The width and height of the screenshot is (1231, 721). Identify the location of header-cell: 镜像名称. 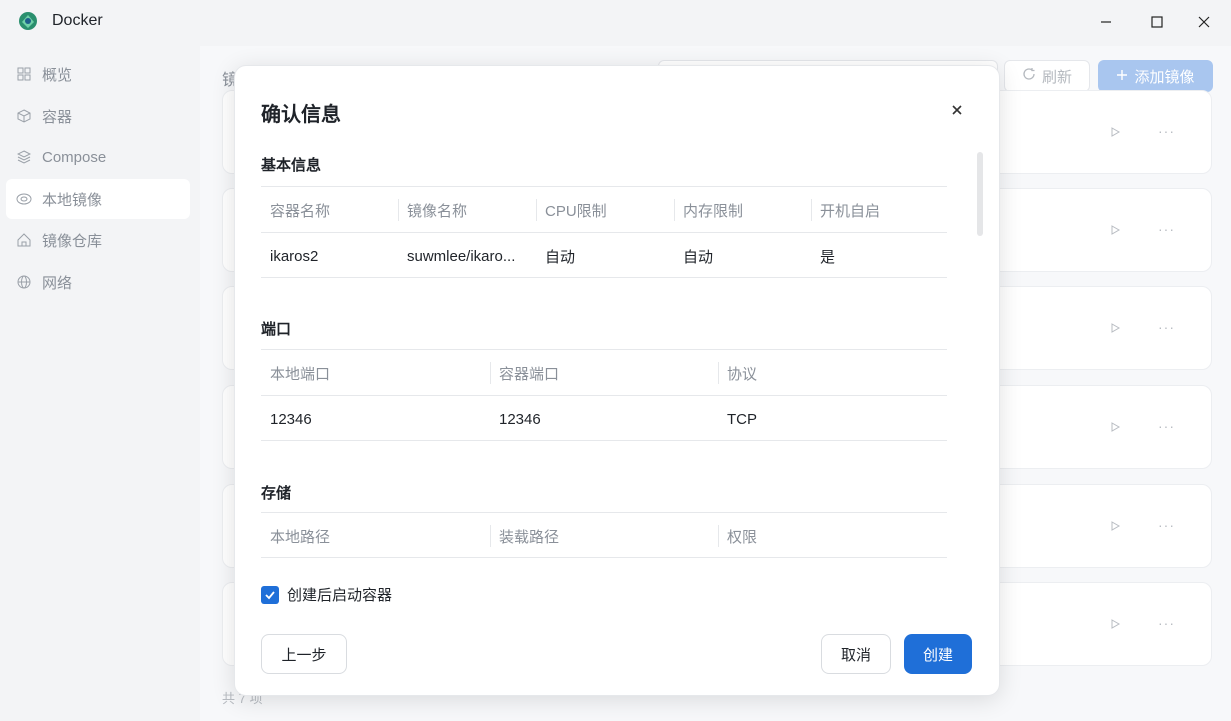
(467, 210).